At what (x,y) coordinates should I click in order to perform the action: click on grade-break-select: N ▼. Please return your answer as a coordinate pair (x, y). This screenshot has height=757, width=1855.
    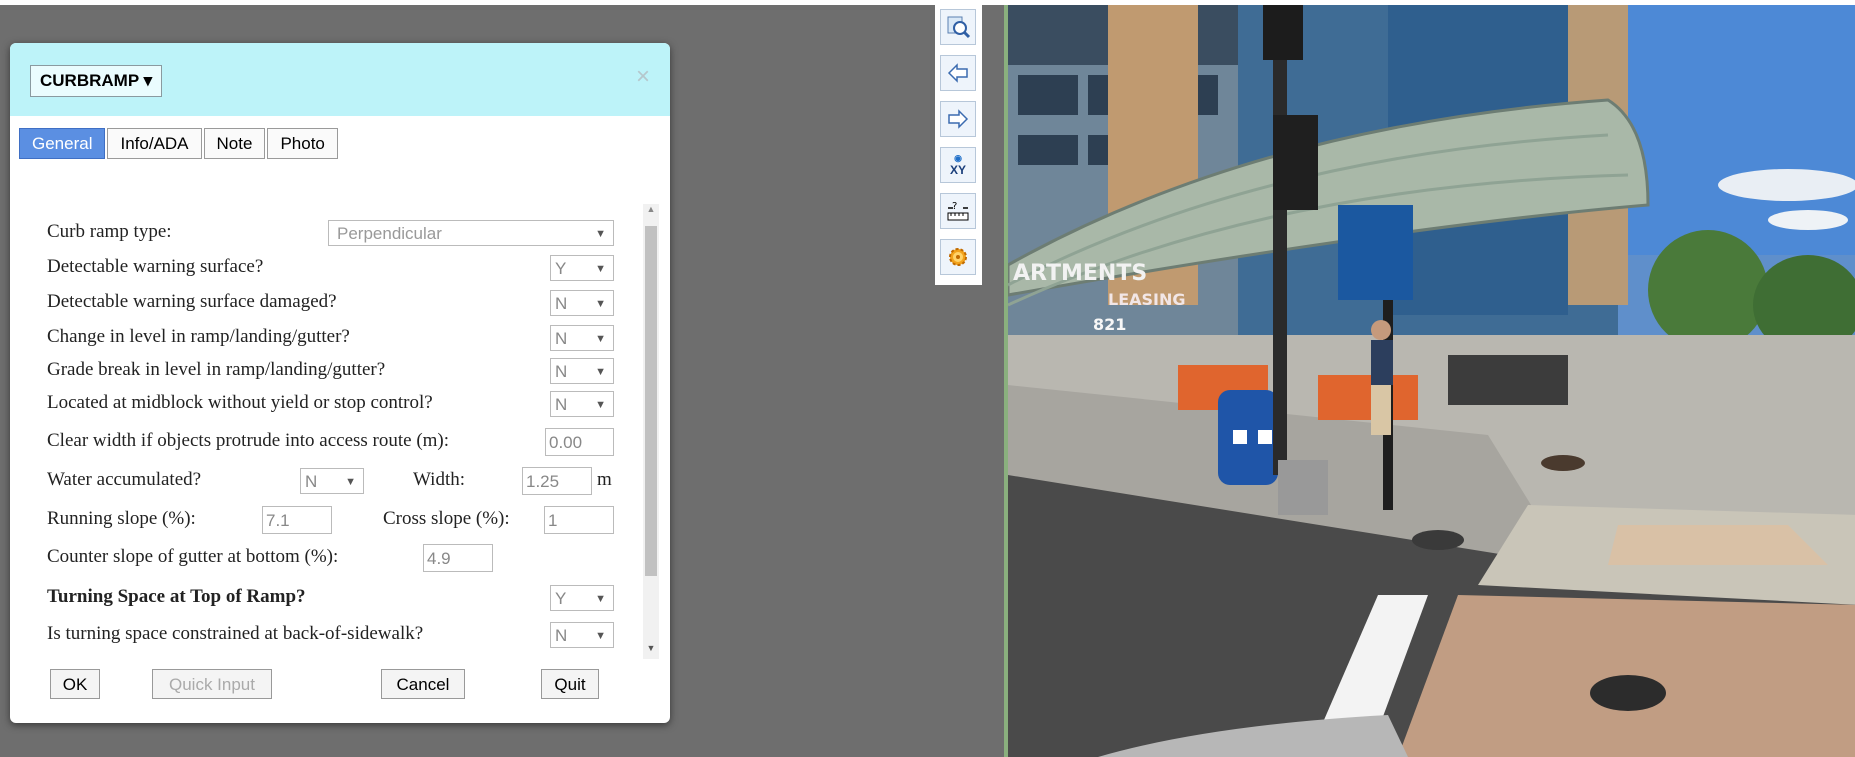
    Looking at the image, I should click on (582, 371).